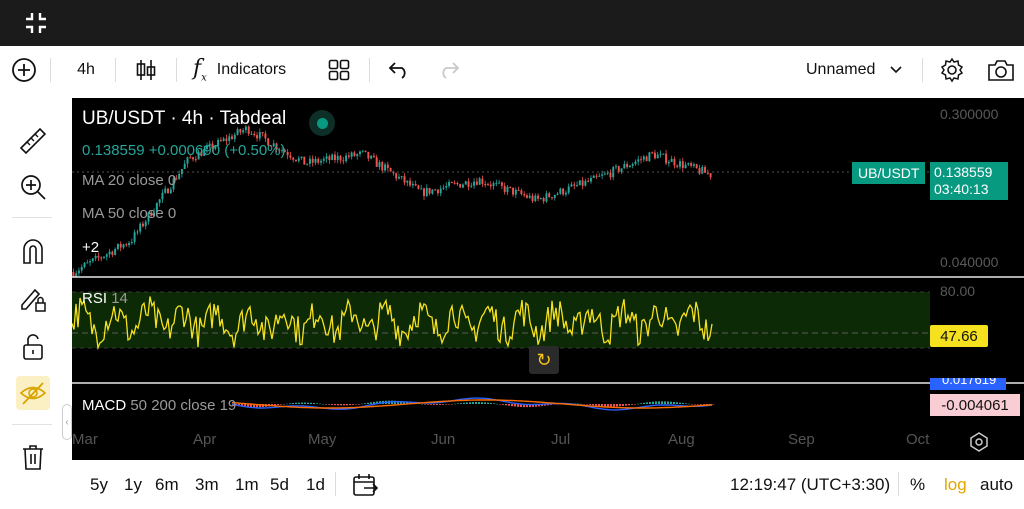 The height and width of the screenshot is (509, 1024). I want to click on range-3m: 3m, so click(207, 484).